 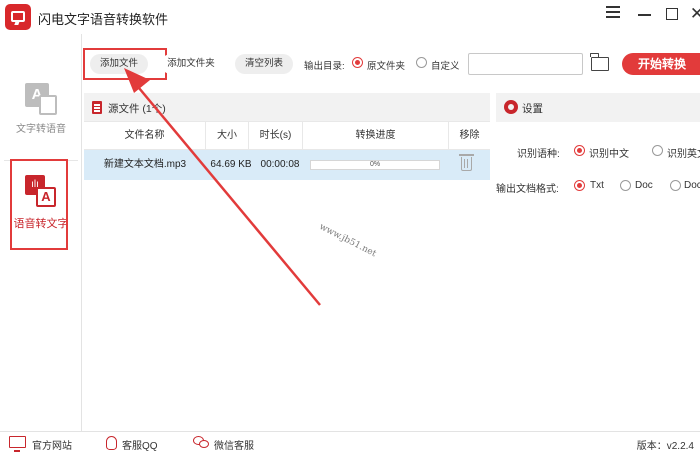 What do you see at coordinates (145, 136) in the screenshot?
I see `column-header-name: 文件名称` at bounding box center [145, 136].